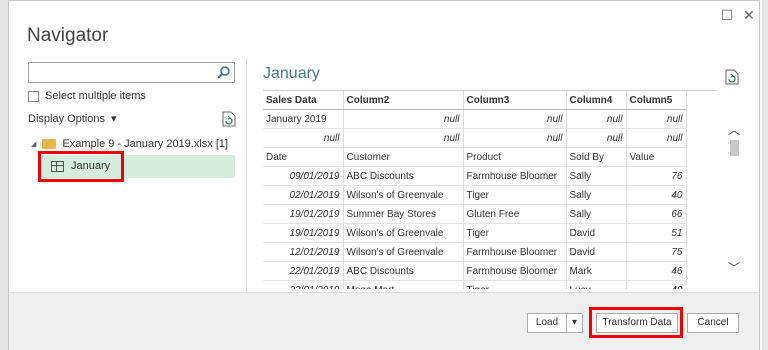 This screenshot has height=350, width=768. I want to click on table-row: January 2019 null null null null, so click(475, 119).